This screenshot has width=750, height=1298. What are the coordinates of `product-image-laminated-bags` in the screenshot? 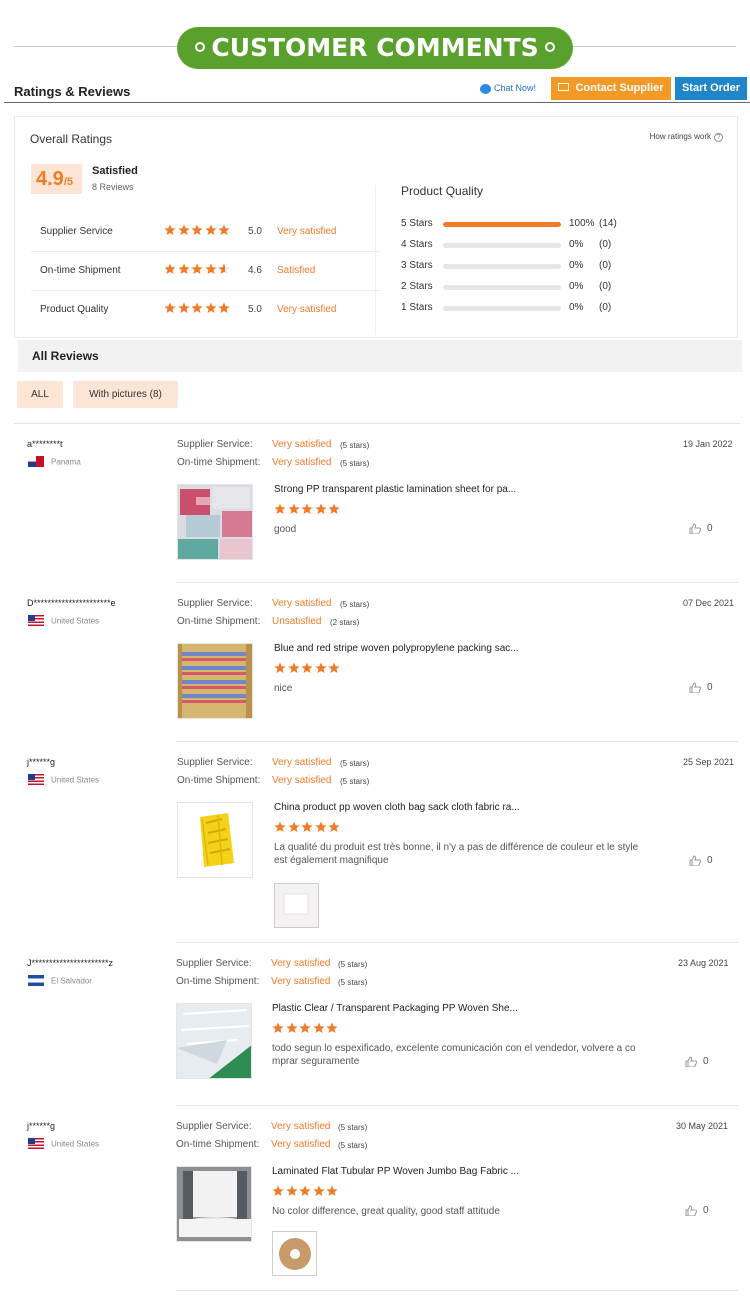 It's located at (215, 522).